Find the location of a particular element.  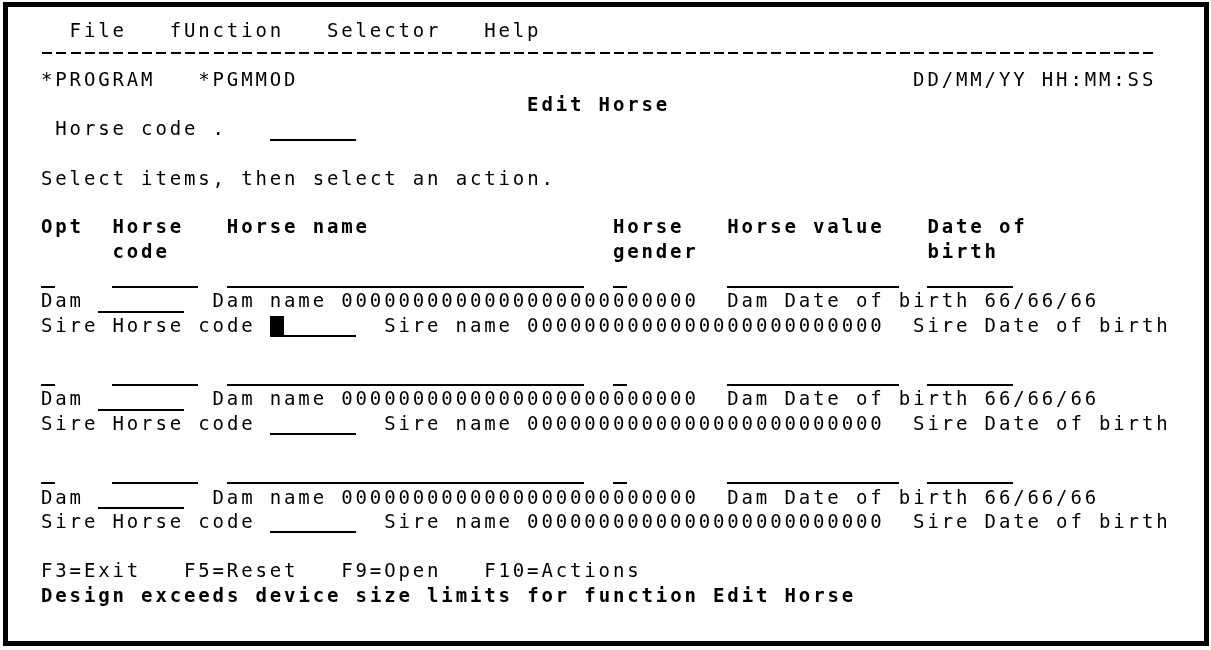

menu-item: Selector is located at coordinates (384, 30).